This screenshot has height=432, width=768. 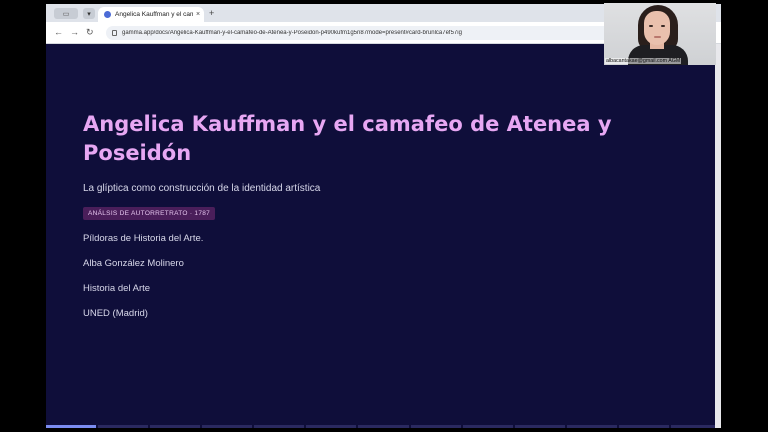 I want to click on webcam-overlay: albacantakae@gmail.com AGM, so click(x=660, y=34).